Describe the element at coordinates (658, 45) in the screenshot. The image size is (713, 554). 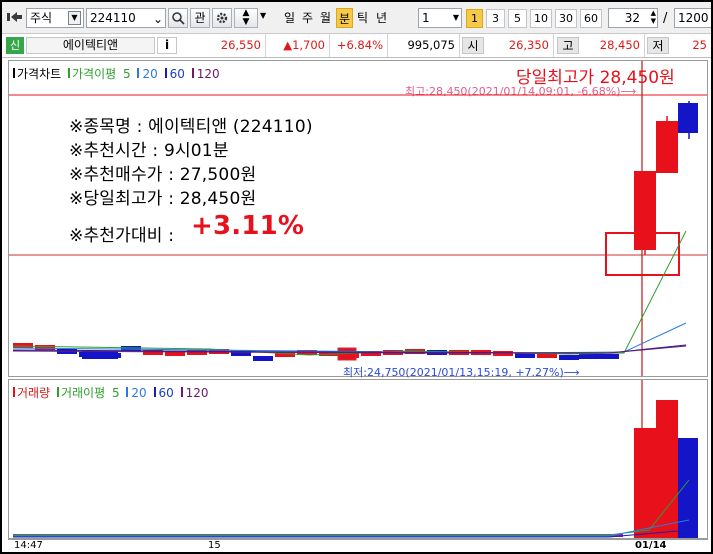
I see `low-label: 저` at that location.